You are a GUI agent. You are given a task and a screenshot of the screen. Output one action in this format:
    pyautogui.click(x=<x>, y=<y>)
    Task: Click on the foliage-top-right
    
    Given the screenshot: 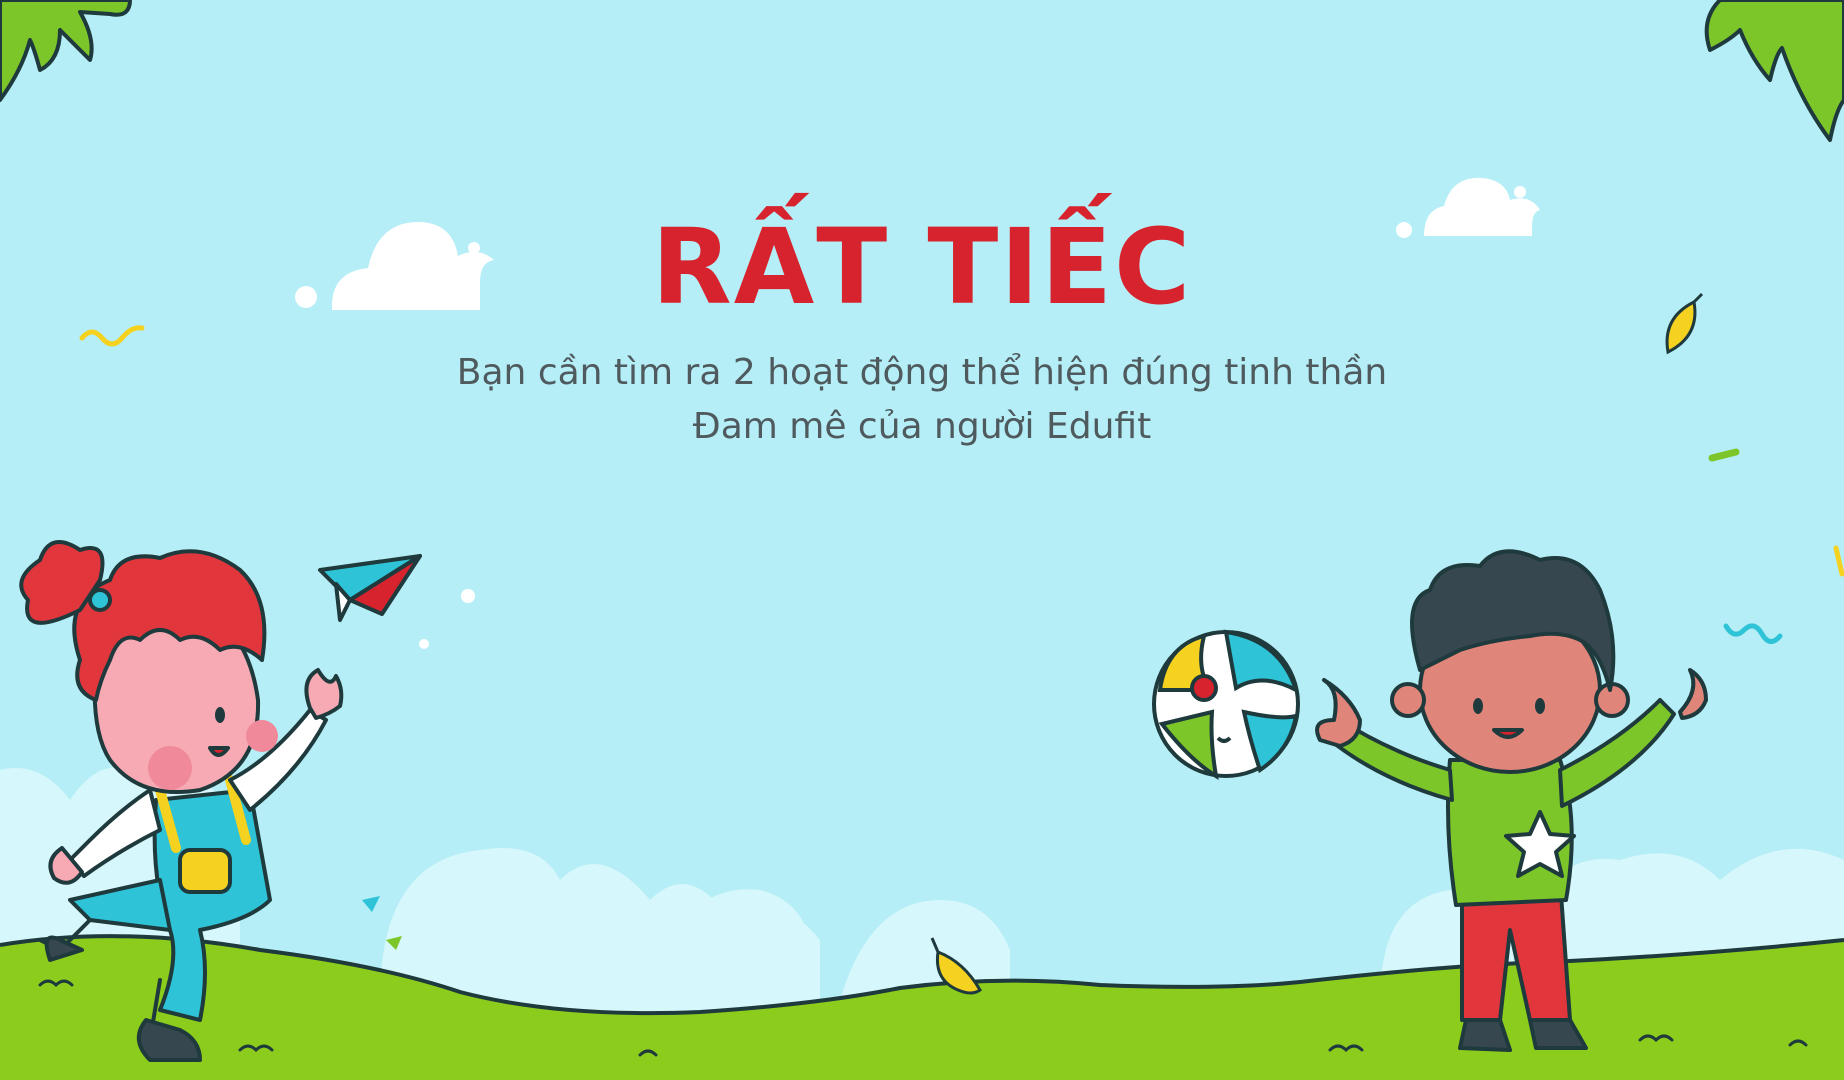 What is the action you would take?
    pyautogui.click(x=1774, y=71)
    